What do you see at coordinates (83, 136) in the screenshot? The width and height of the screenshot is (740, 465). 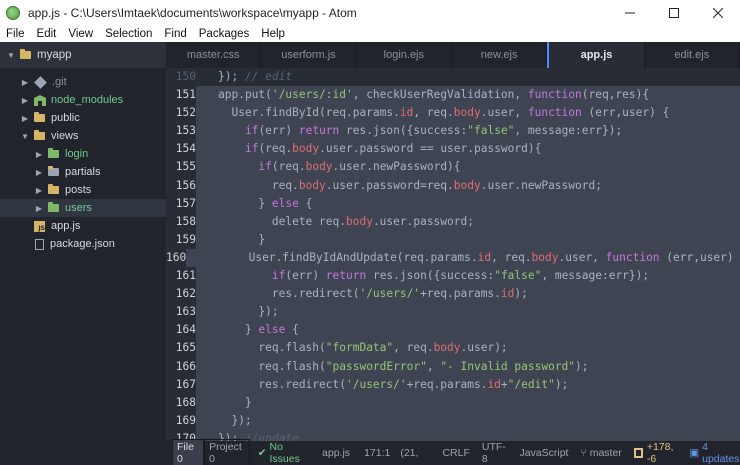 I see `tree-item-views: ▼ views` at bounding box center [83, 136].